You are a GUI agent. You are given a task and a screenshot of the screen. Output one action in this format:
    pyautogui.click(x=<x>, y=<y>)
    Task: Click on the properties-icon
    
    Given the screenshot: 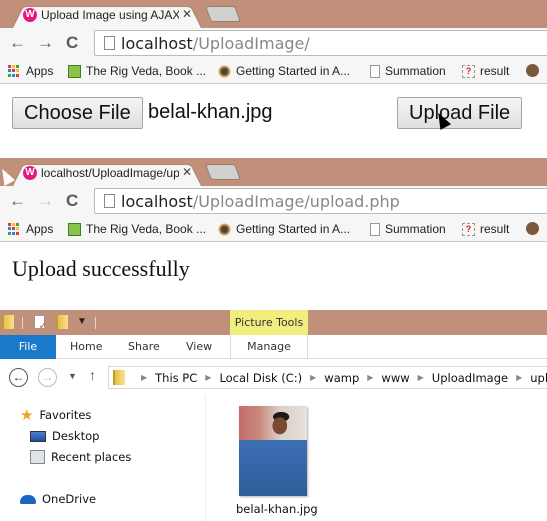 What is the action you would take?
    pyautogui.click(x=40, y=323)
    